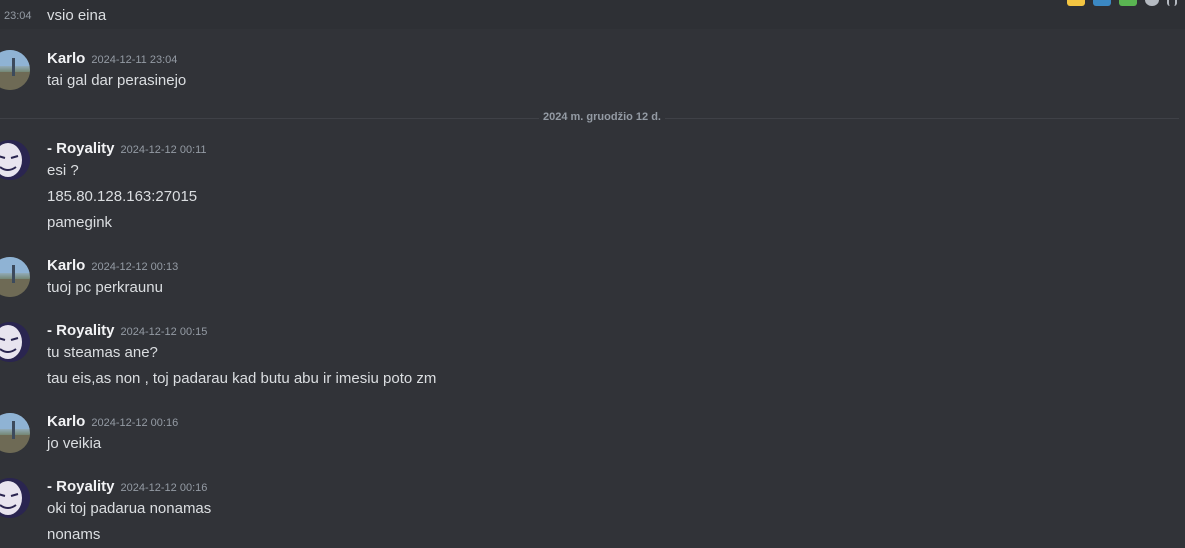  Describe the element at coordinates (1076, 3) in the screenshot. I see `thumbs-up-icon` at that location.